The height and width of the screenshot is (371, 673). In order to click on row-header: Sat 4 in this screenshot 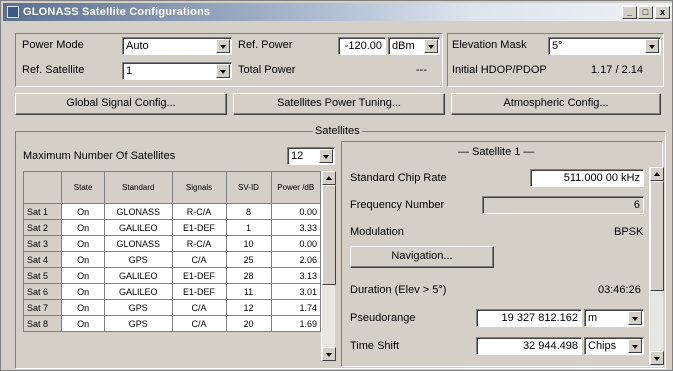, I will do `click(42, 259)`.